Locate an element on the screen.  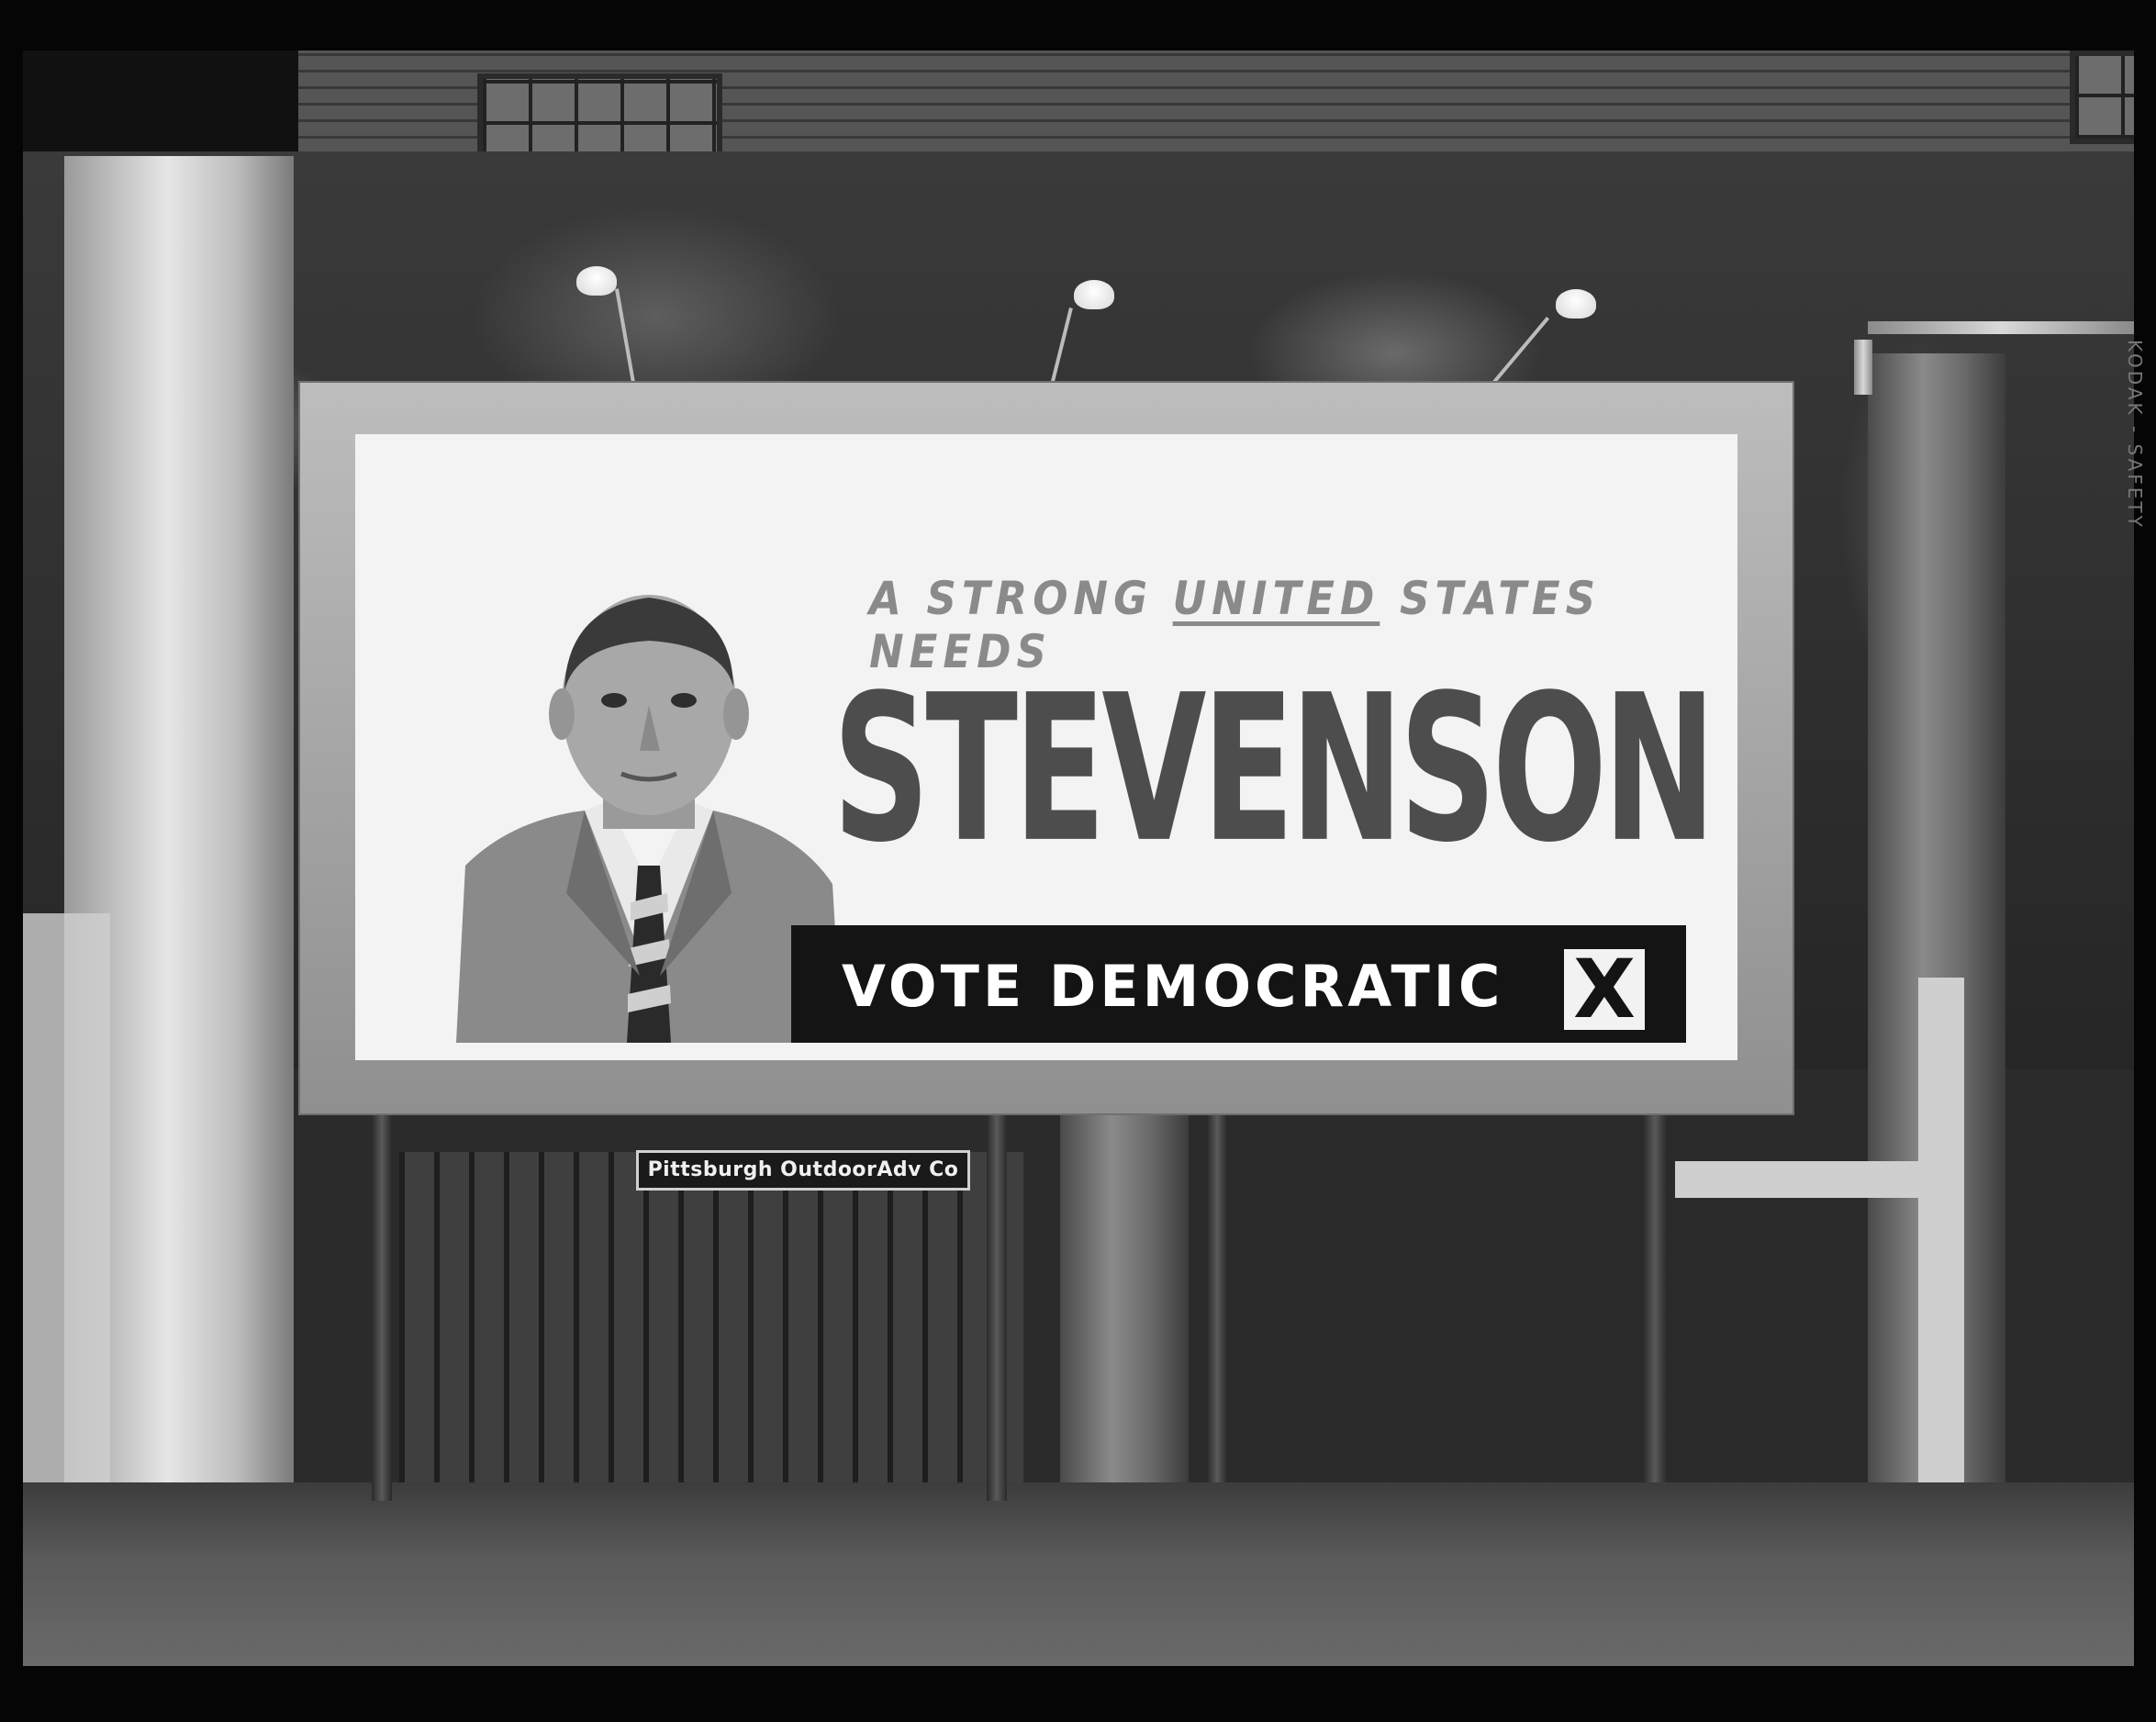
drain-pipe is located at coordinates (1863, 367).